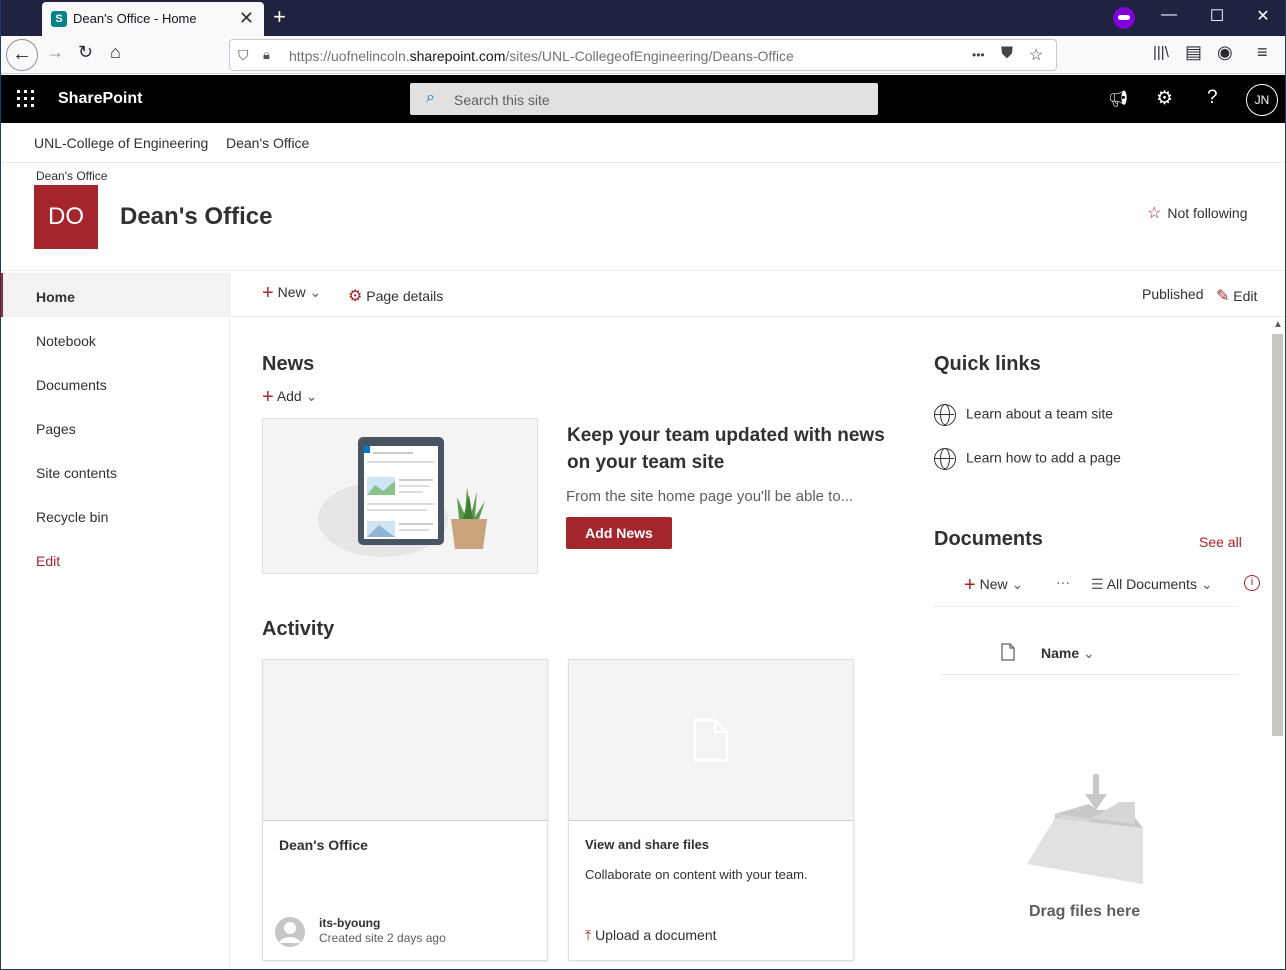 The width and height of the screenshot is (1286, 970). Describe the element at coordinates (25, 98) in the screenshot. I see `app-launcher-icon` at that location.